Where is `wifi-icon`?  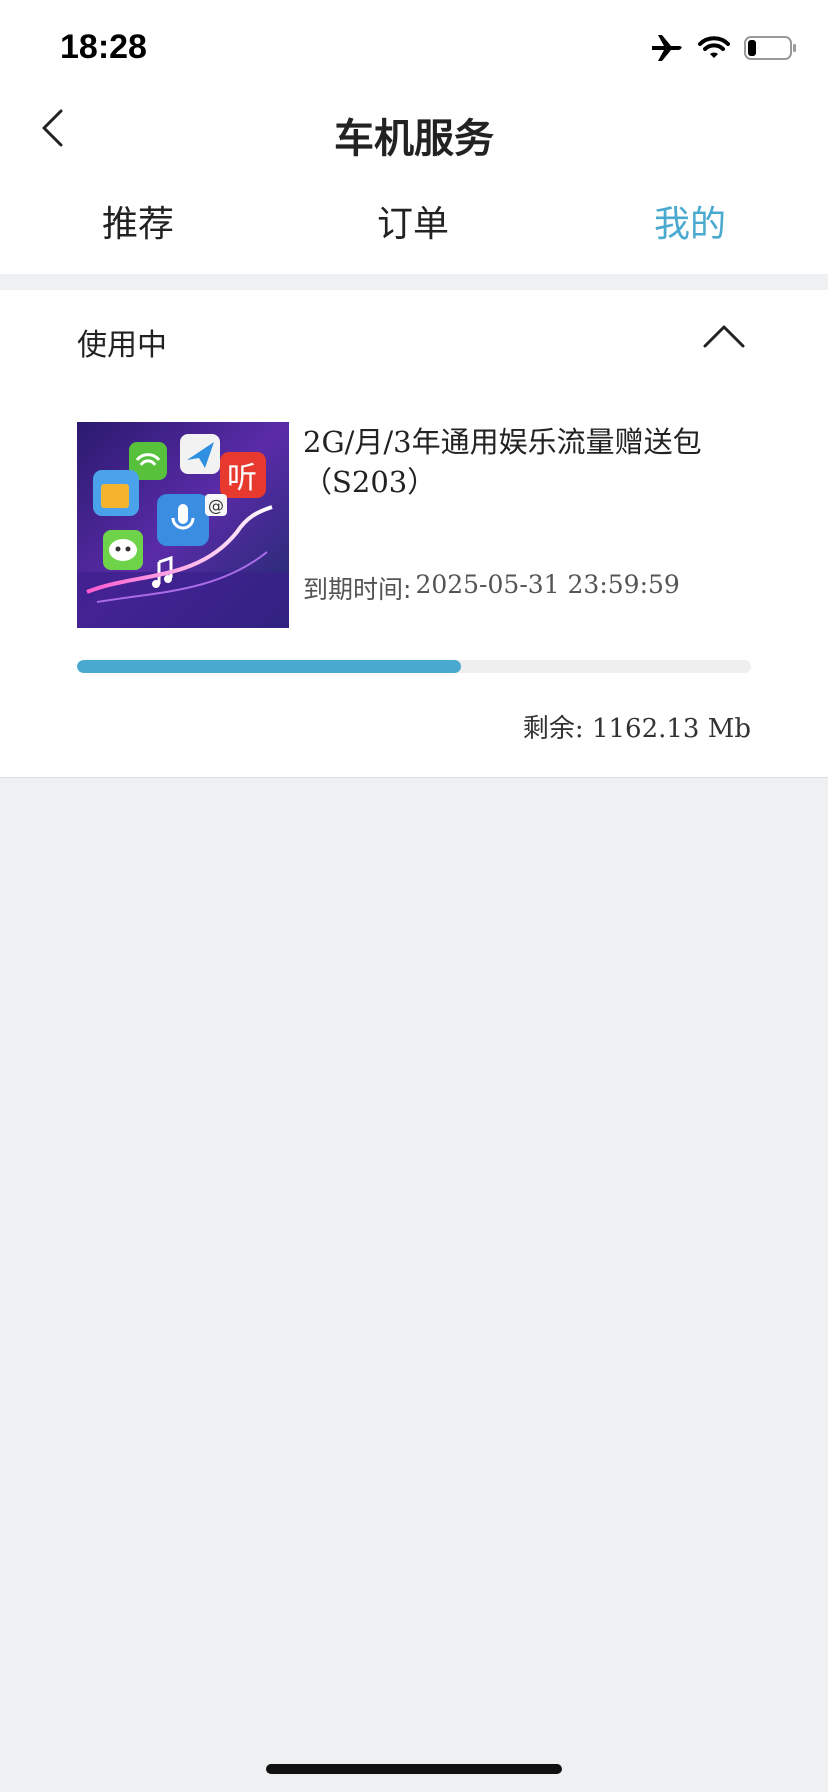
wifi-icon is located at coordinates (714, 50).